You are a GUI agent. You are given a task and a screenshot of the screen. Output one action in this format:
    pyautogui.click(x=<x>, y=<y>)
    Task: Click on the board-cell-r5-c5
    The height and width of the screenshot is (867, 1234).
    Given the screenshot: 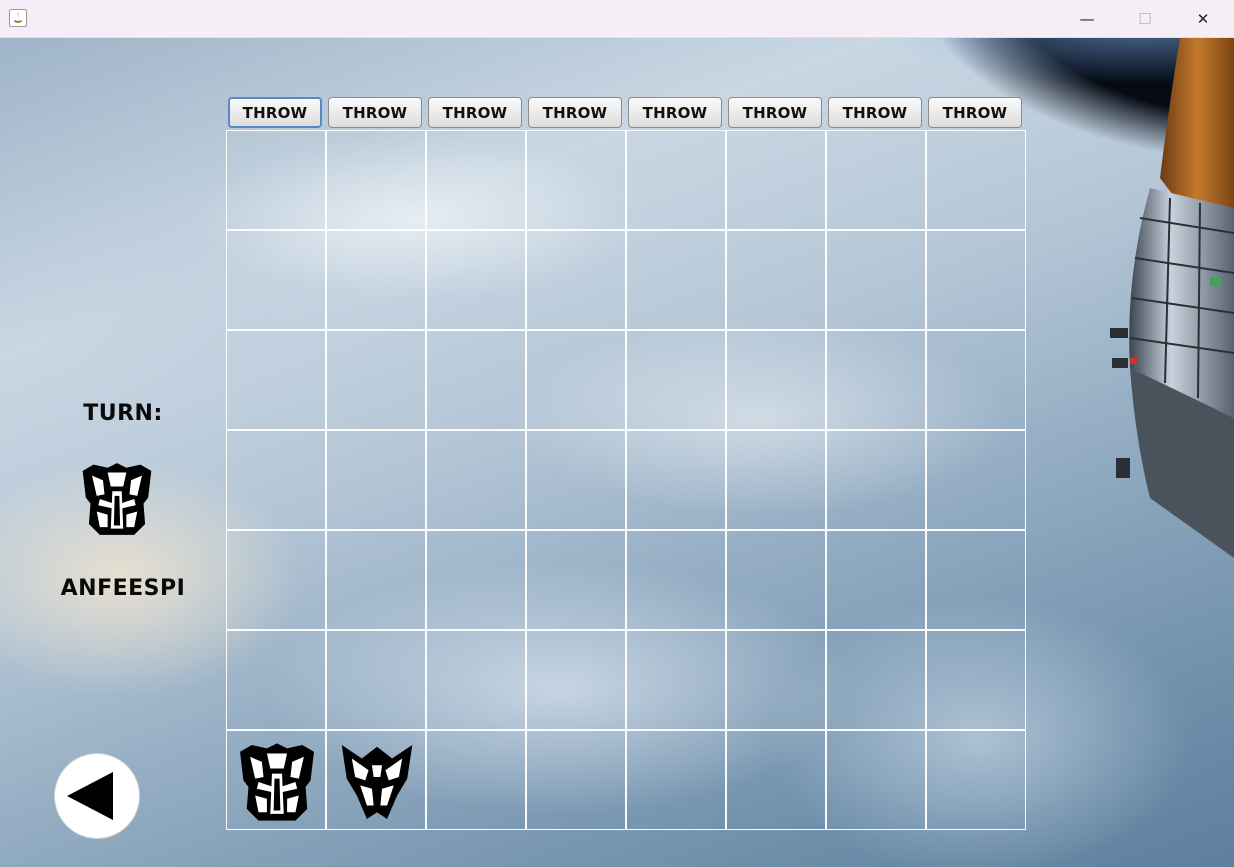 What is the action you would take?
    pyautogui.click(x=676, y=580)
    